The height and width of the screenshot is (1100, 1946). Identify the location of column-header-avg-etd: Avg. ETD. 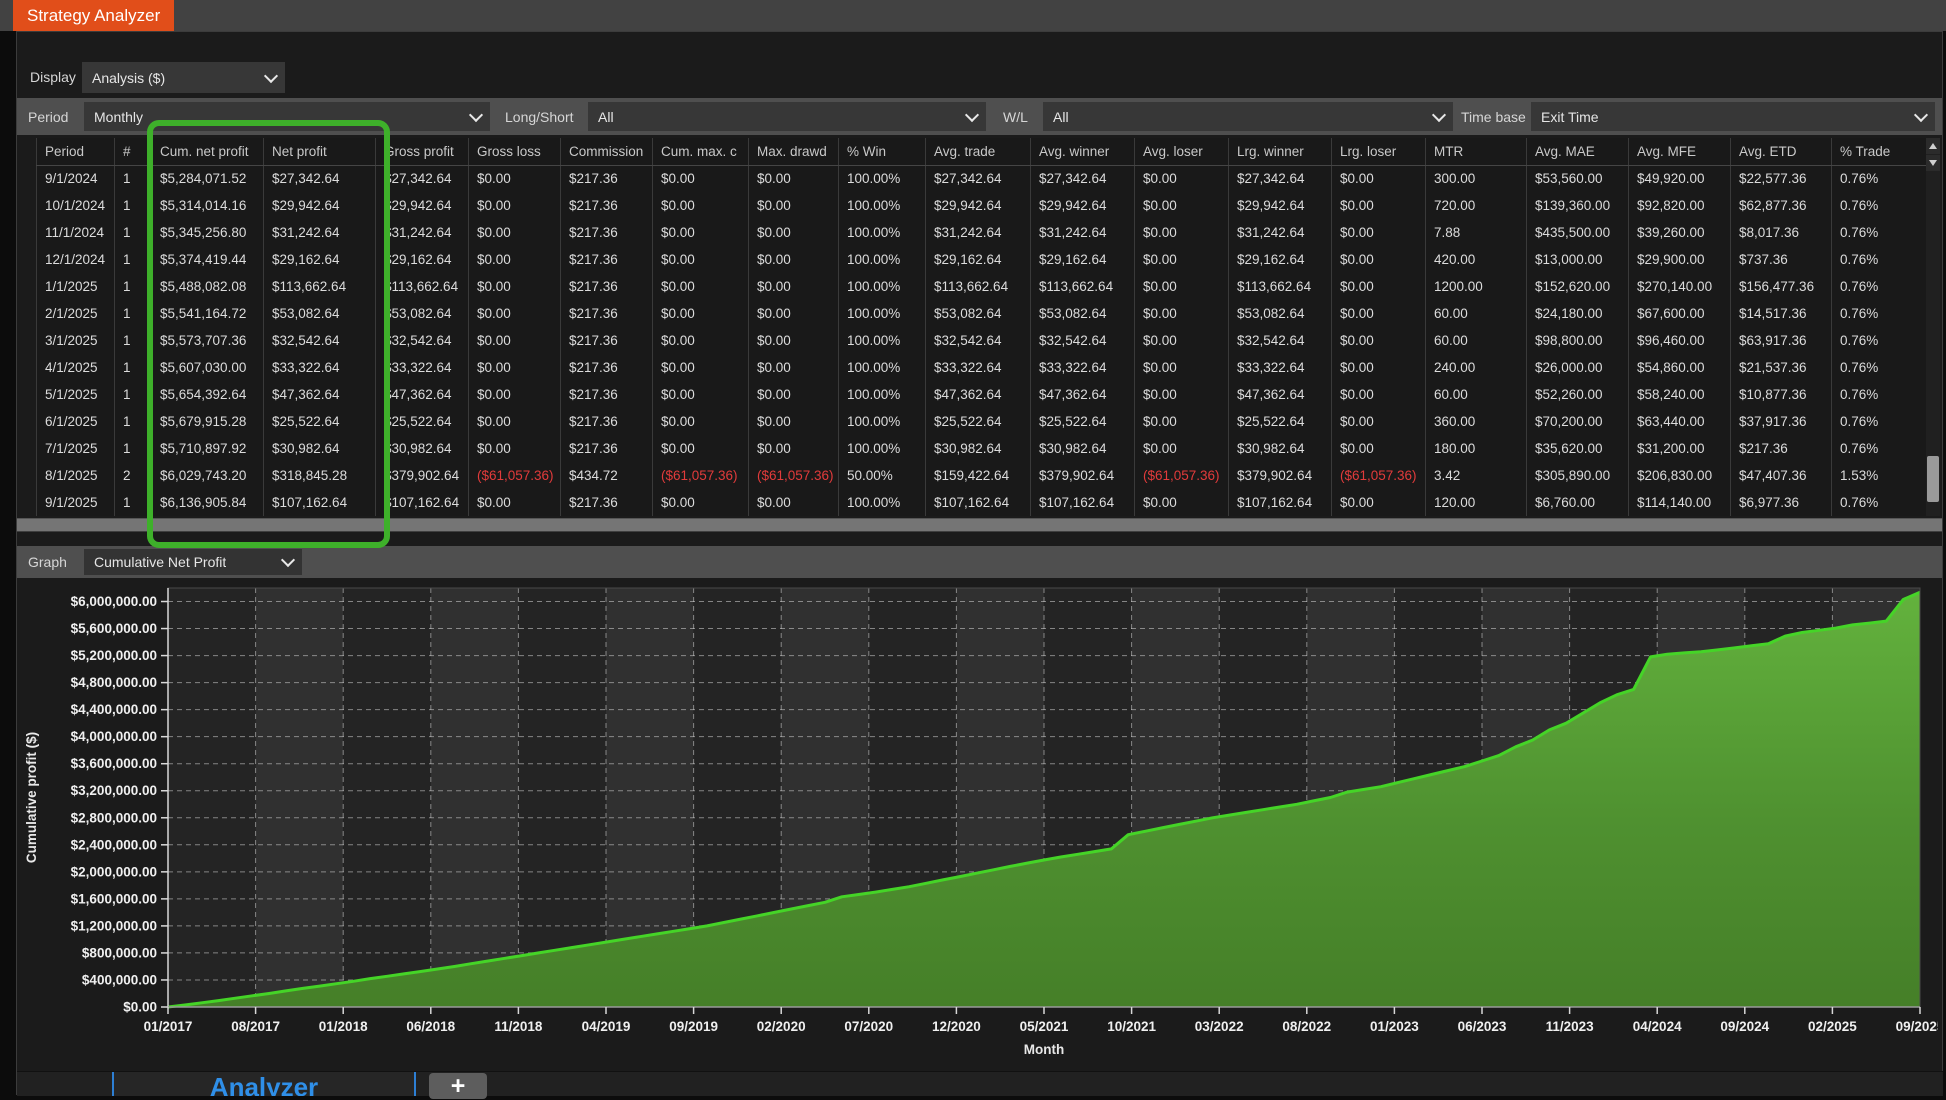
(1781, 151).